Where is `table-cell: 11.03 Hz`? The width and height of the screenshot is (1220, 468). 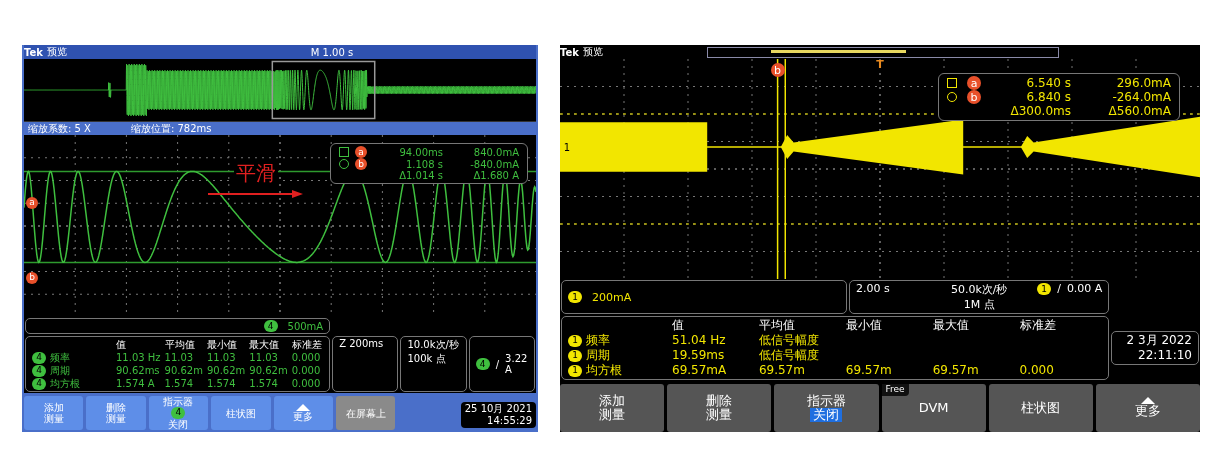
table-cell: 11.03 Hz is located at coordinates (138, 357).